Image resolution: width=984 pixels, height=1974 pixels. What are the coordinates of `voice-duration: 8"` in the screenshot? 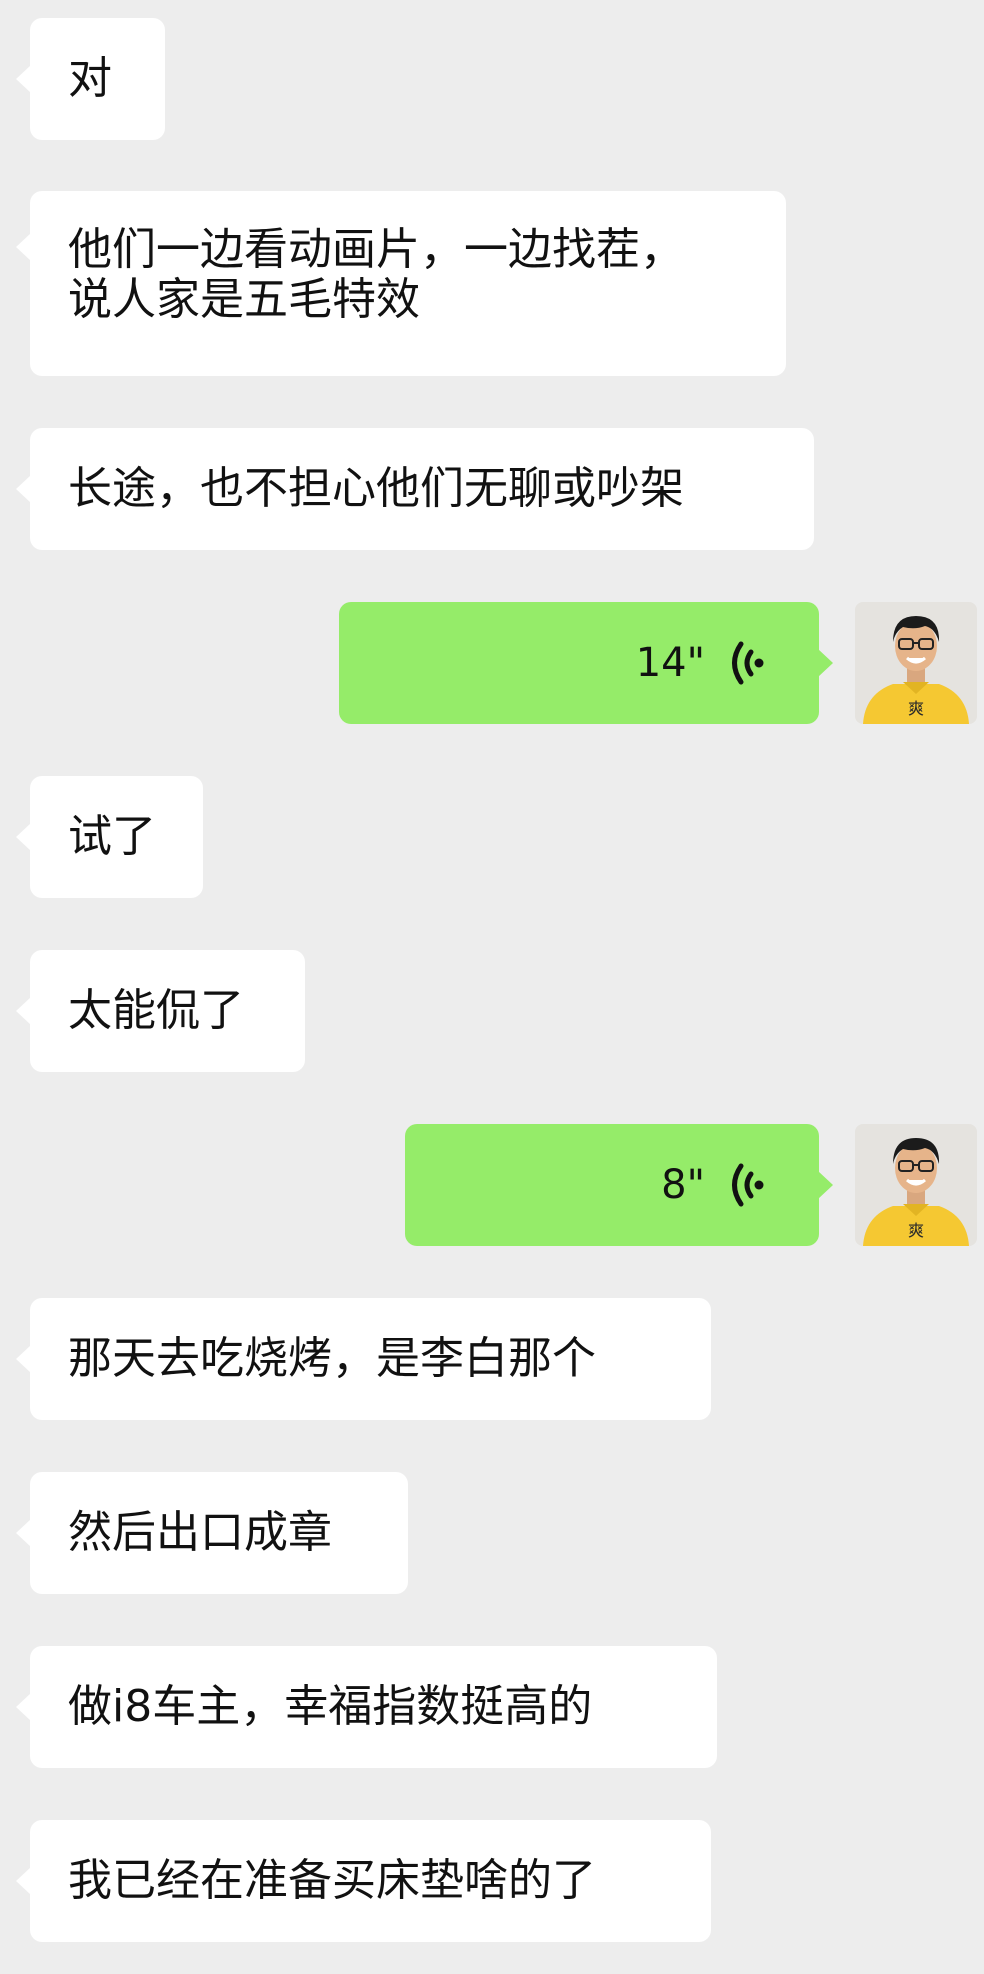 It's located at (683, 1185).